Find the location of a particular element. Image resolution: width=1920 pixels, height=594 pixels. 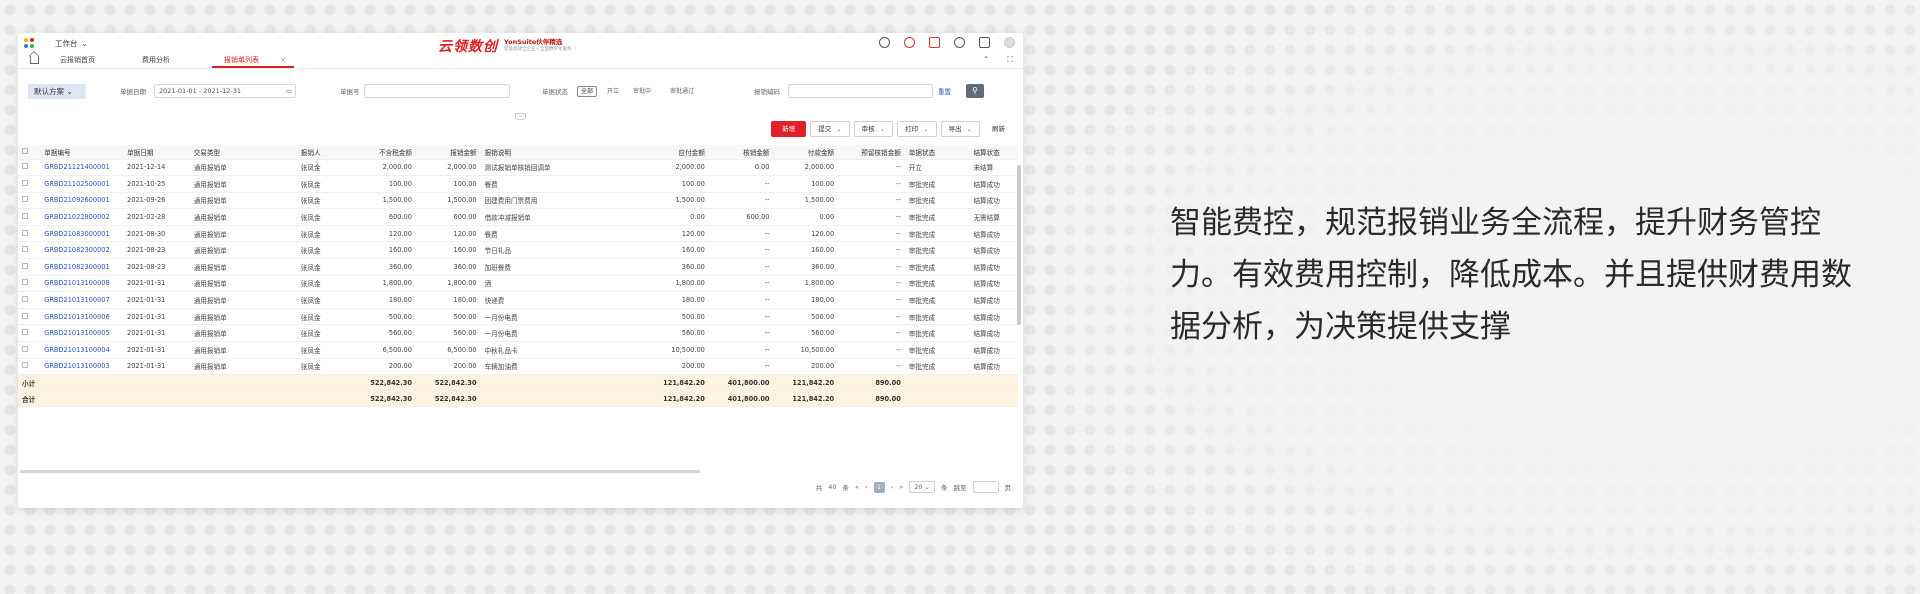

select-all-checkbox is located at coordinates (29, 152).